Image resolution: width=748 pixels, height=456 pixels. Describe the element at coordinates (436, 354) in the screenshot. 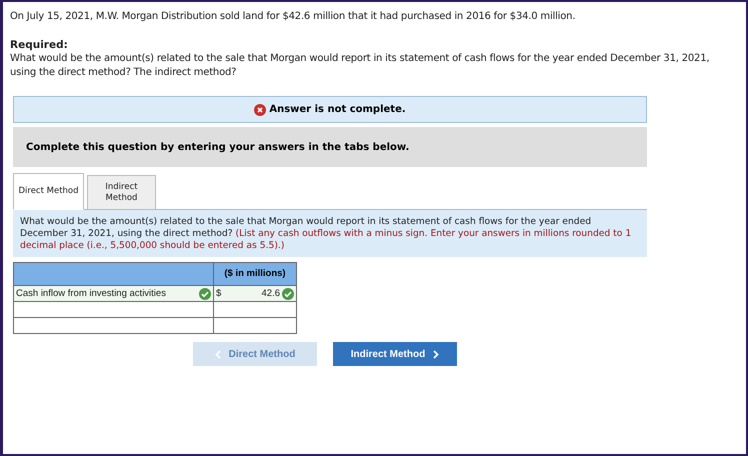

I see `chevron-right-icon` at that location.